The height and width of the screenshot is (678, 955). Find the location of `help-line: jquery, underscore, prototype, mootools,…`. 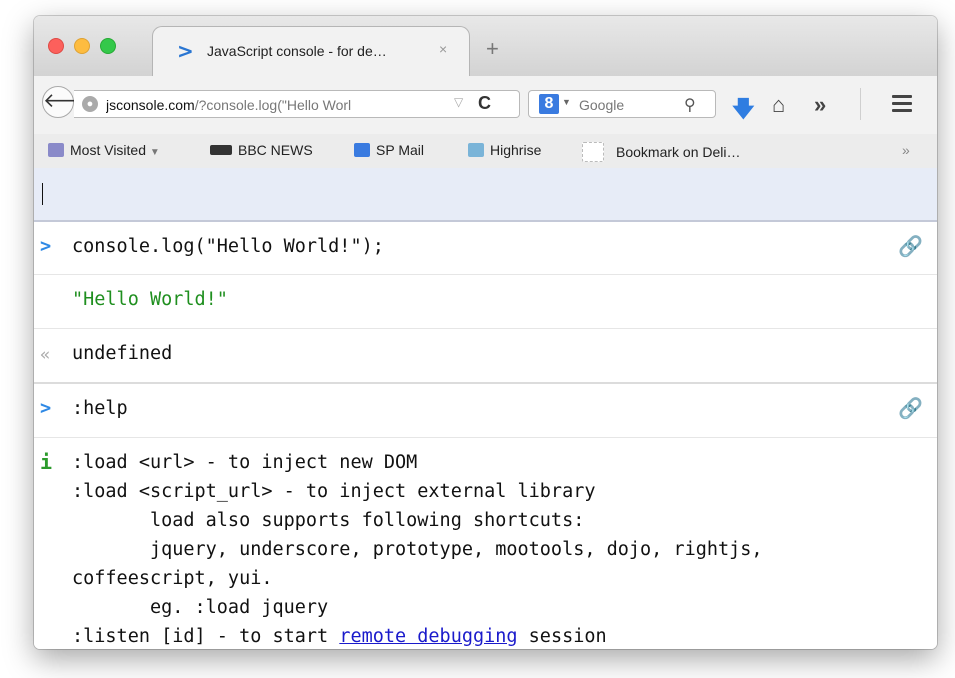

help-line: jquery, underscore, prototype, mootools,… is located at coordinates (417, 549).